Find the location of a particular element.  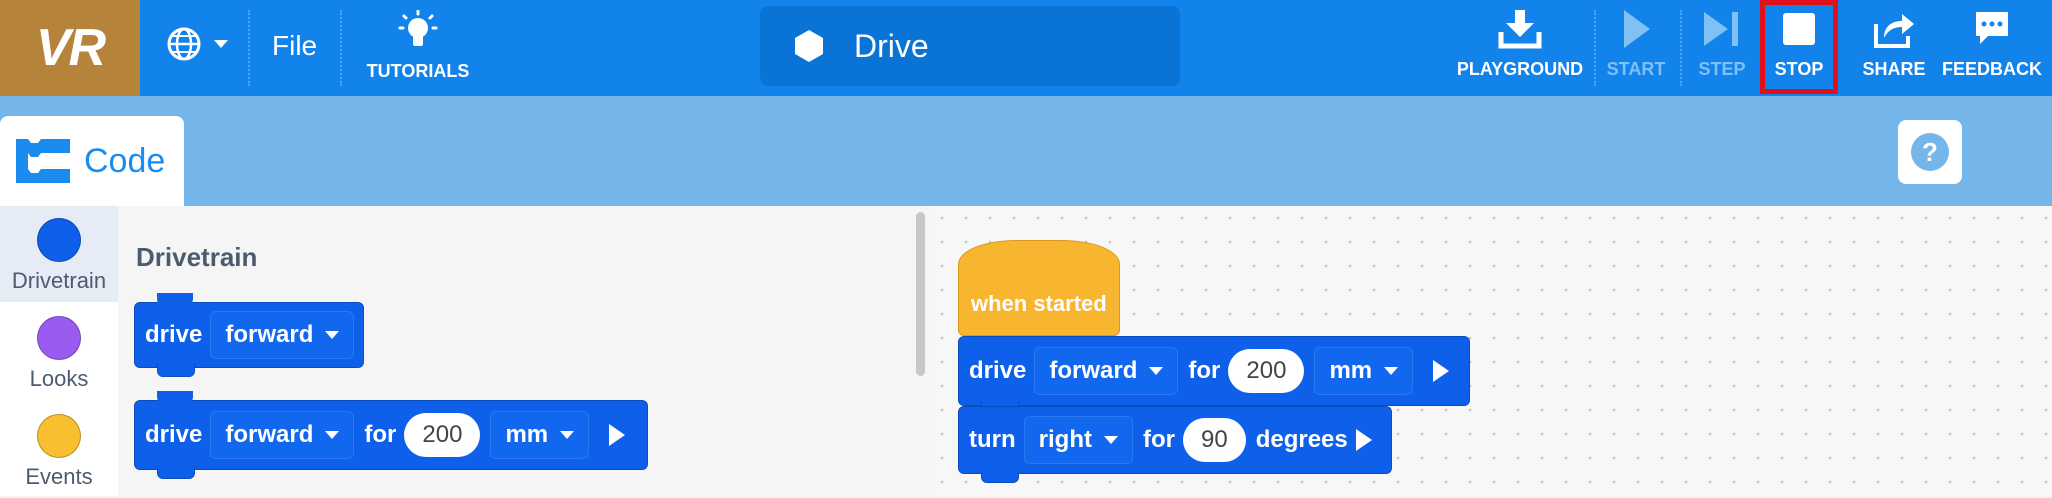

stop-highlight-box is located at coordinates (1799, 47).